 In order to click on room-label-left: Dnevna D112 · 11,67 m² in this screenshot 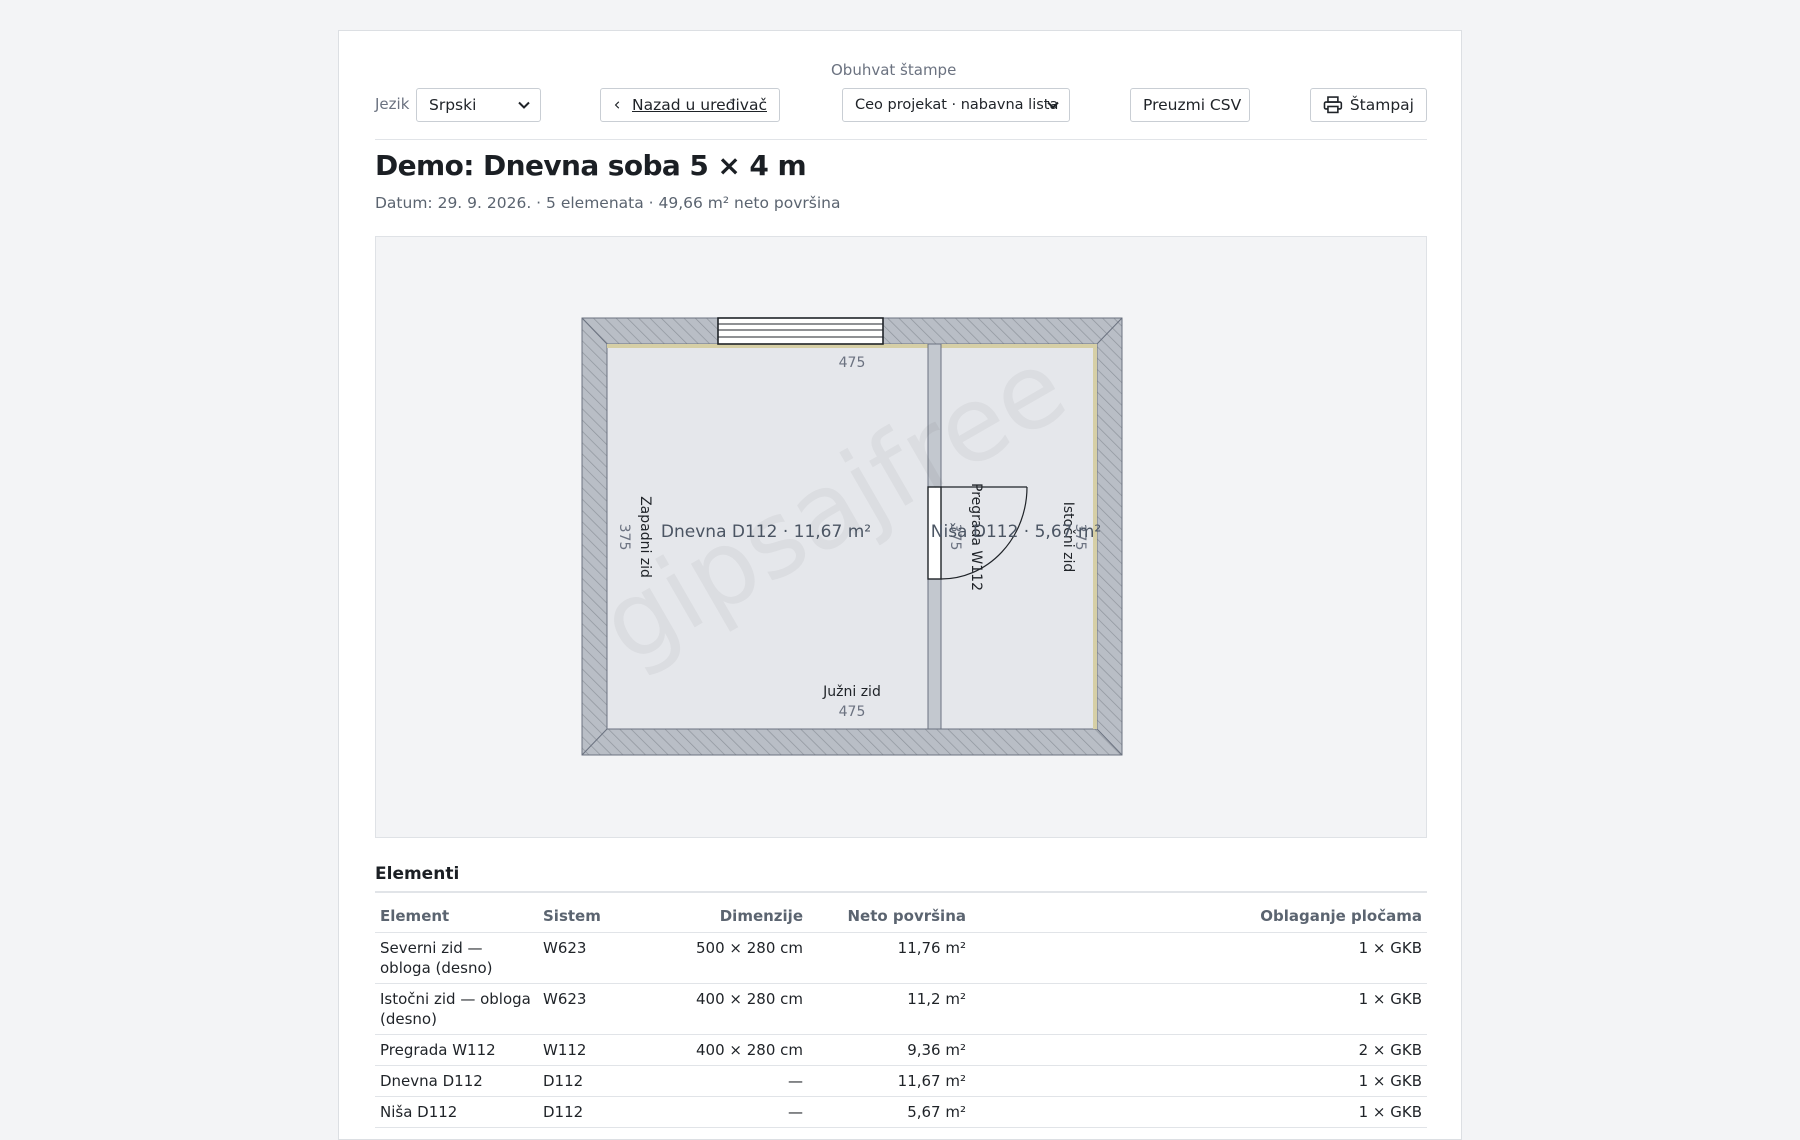, I will do `click(766, 532)`.